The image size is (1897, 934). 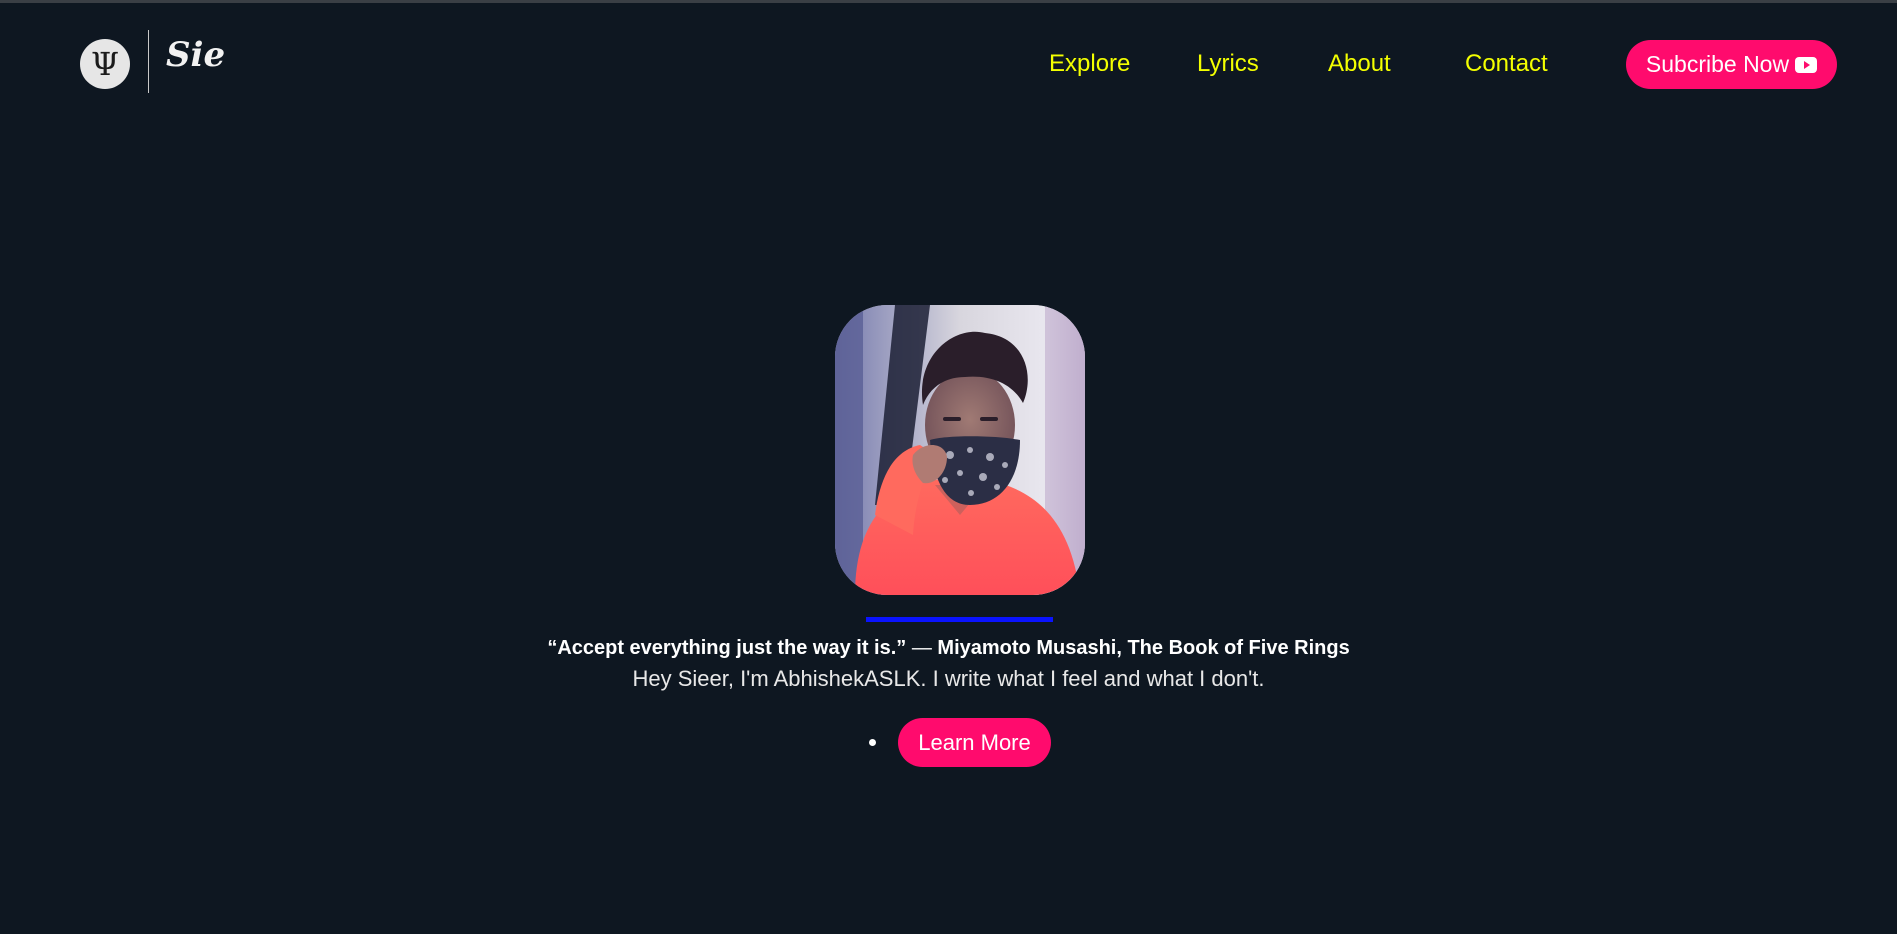 I want to click on logo-divider, so click(x=148, y=61).